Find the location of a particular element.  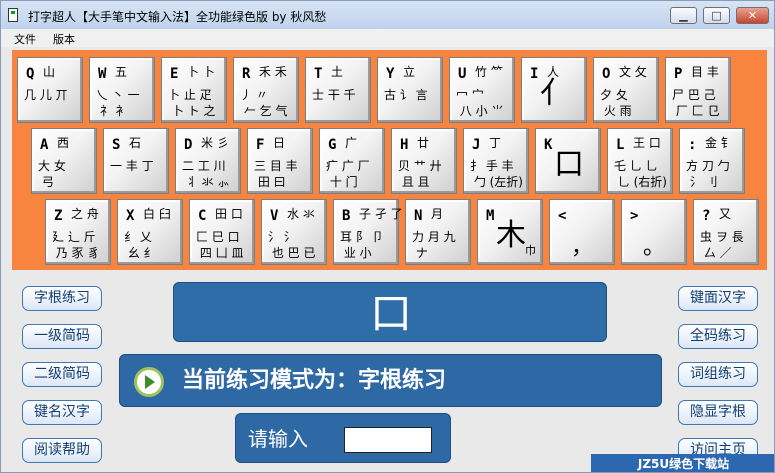

key-right: 立 is located at coordinates (409, 72).